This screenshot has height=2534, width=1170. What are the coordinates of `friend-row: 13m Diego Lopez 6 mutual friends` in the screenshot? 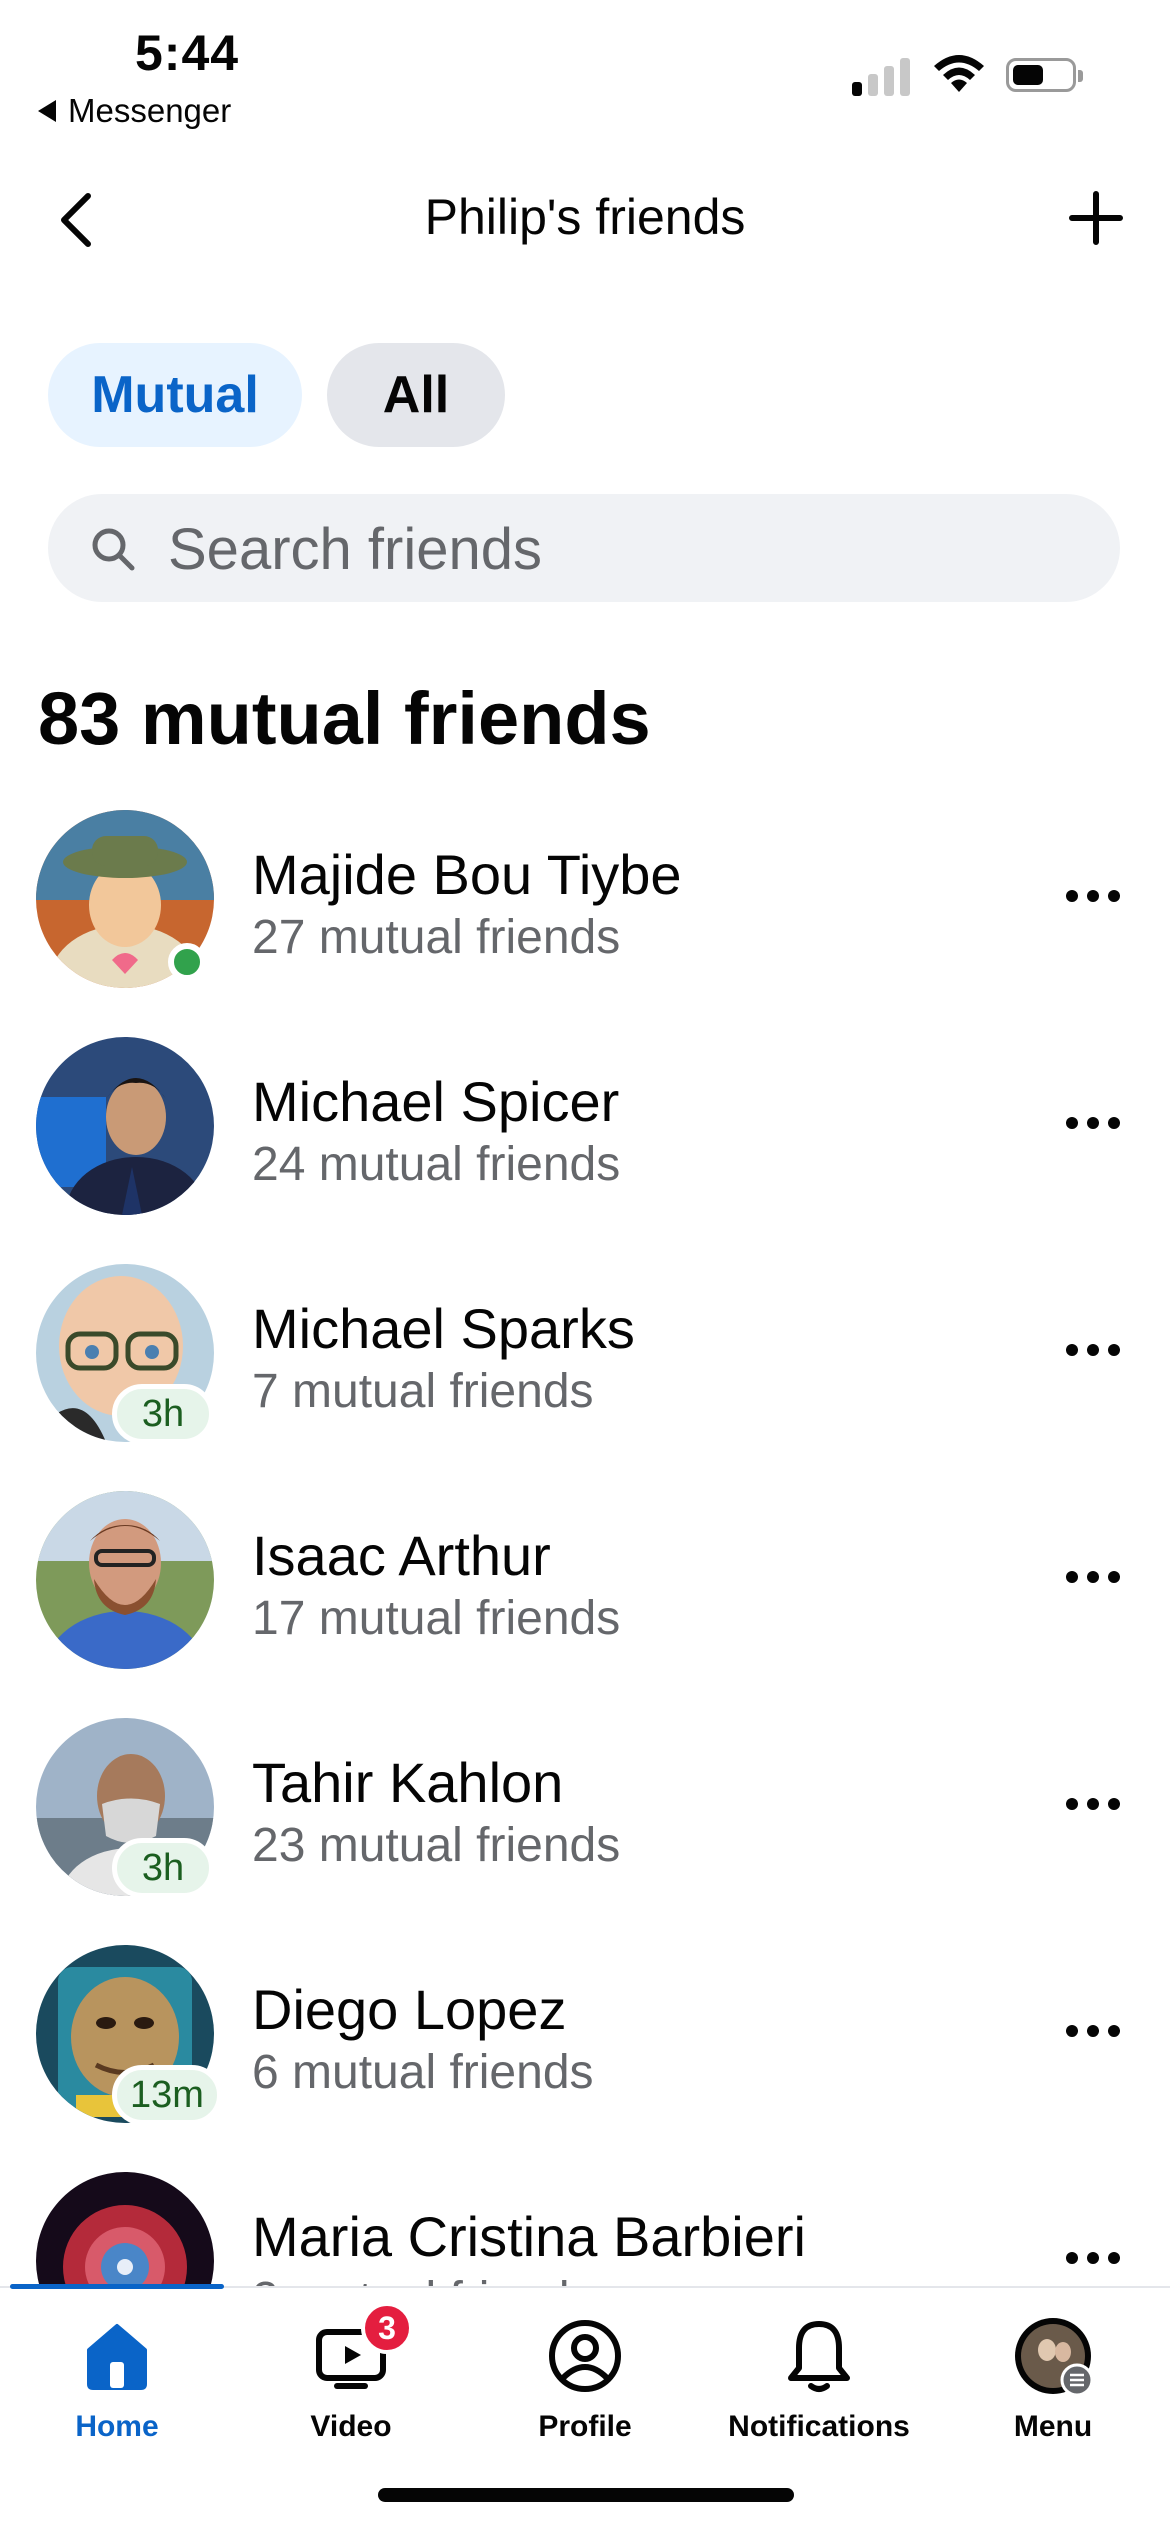 It's located at (585, 2058).